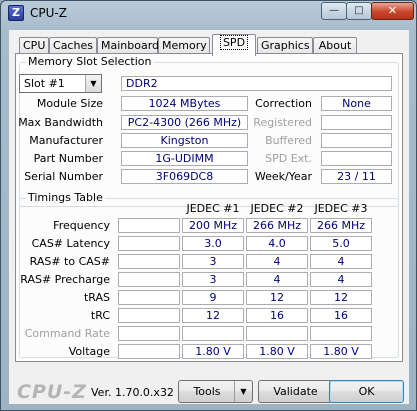  I want to click on timing-row-label: RAS# Precharge, so click(65, 279).